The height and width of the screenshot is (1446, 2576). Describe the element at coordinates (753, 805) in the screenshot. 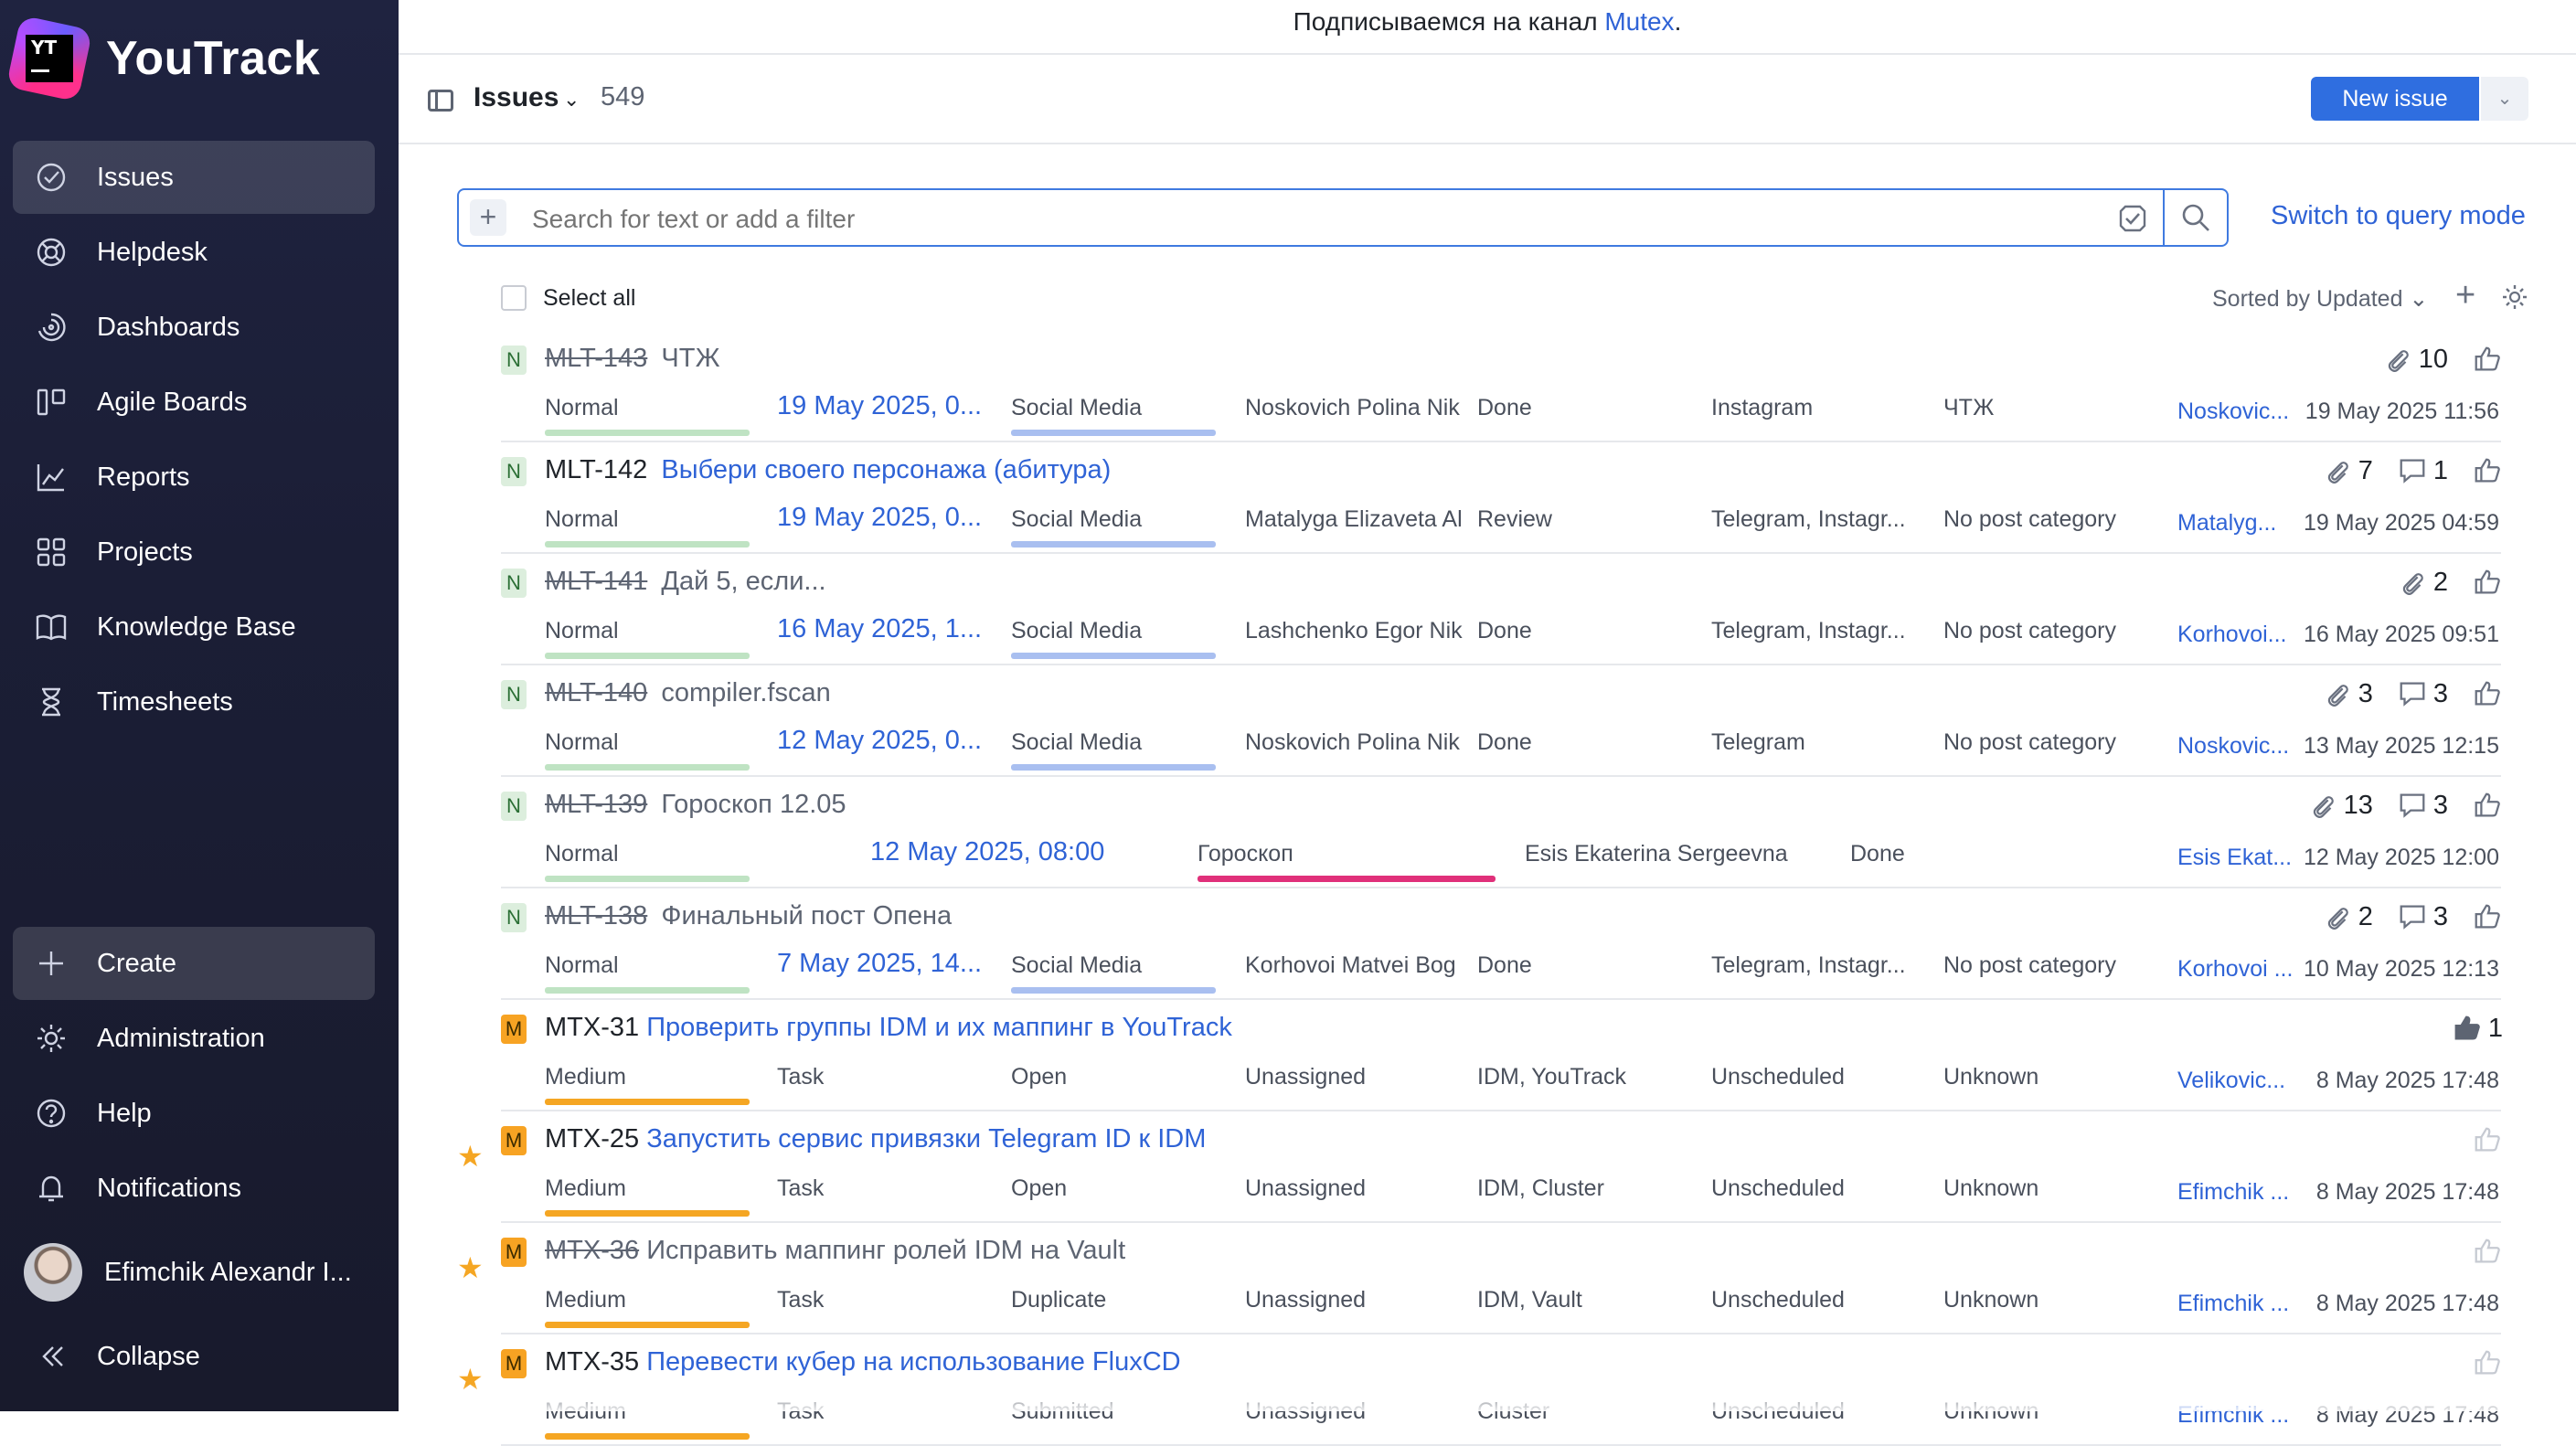

I see `issue-summary-link: Гороскоп 12.05` at that location.